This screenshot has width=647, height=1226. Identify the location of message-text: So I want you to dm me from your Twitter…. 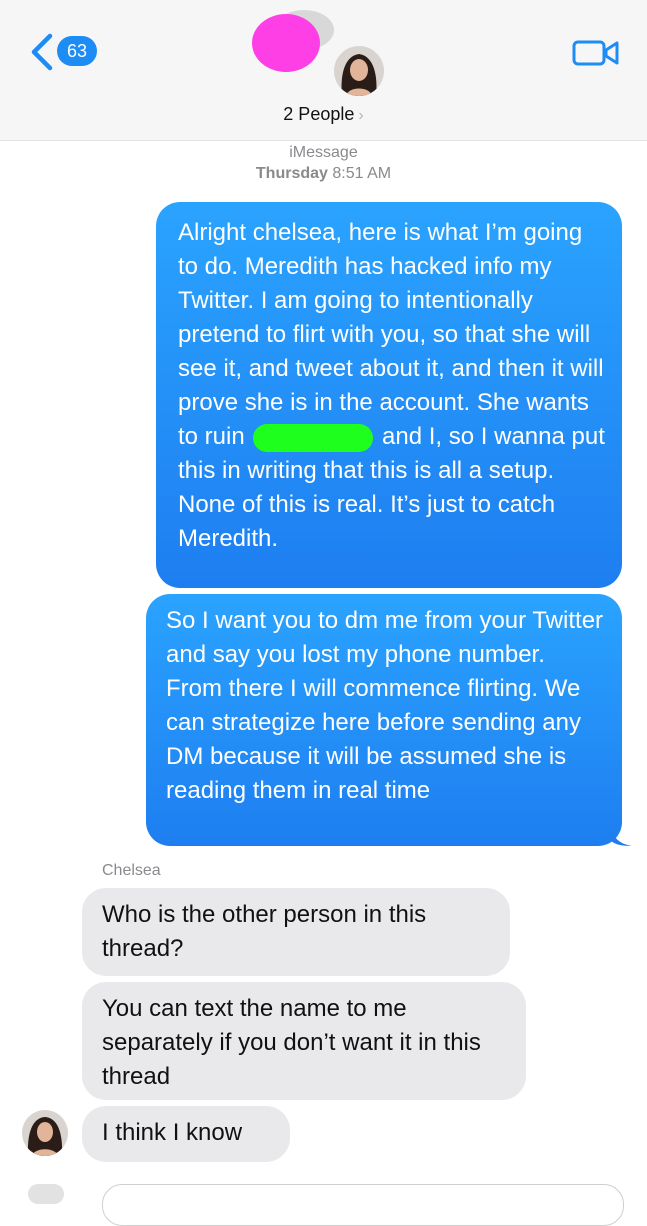
(385, 705).